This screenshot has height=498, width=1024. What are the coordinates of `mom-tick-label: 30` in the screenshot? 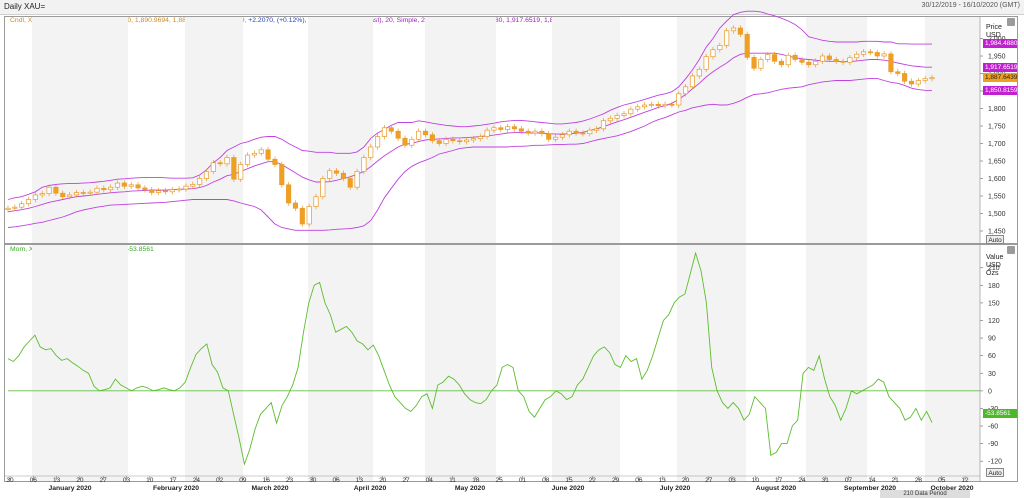 It's located at (992, 374).